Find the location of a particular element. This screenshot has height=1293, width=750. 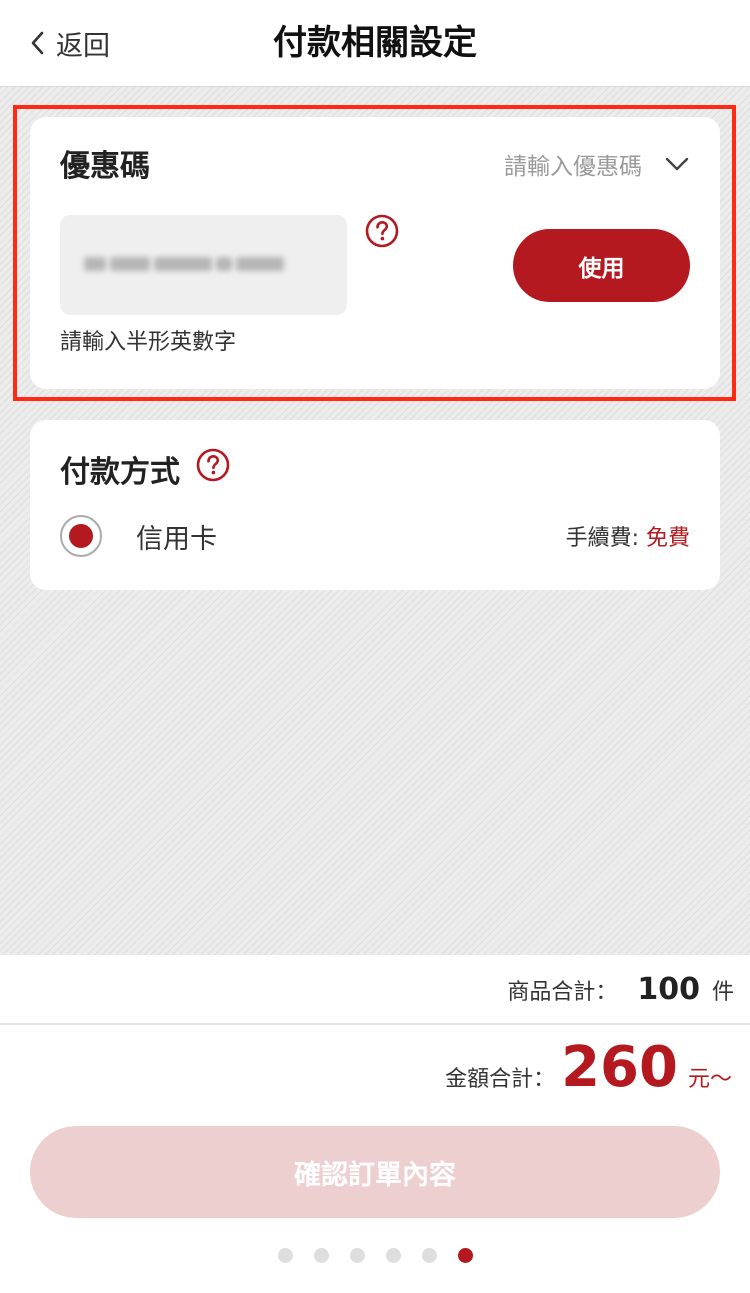

items-total-label: 商品合計： is located at coordinates (562, 992).